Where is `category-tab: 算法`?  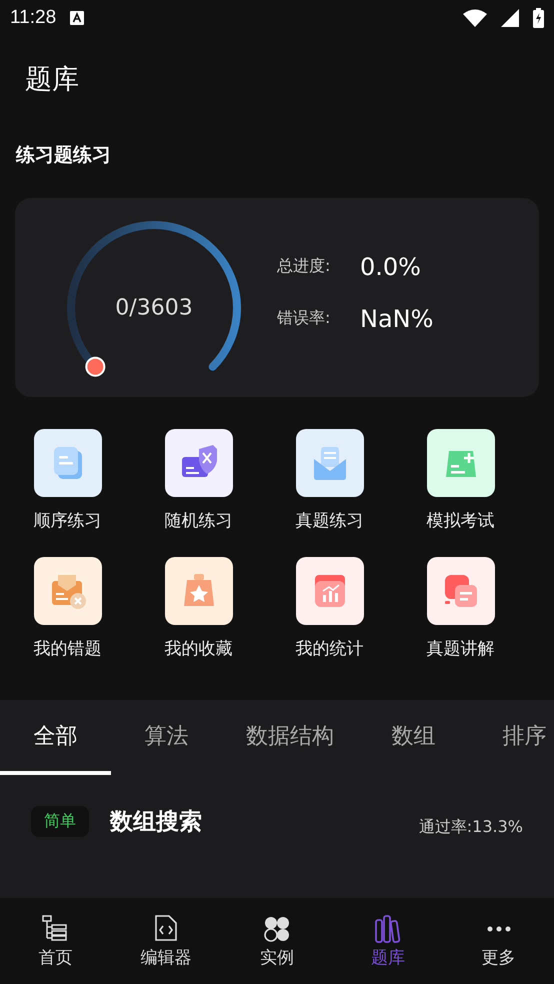
category-tab: 算法 is located at coordinates (166, 737).